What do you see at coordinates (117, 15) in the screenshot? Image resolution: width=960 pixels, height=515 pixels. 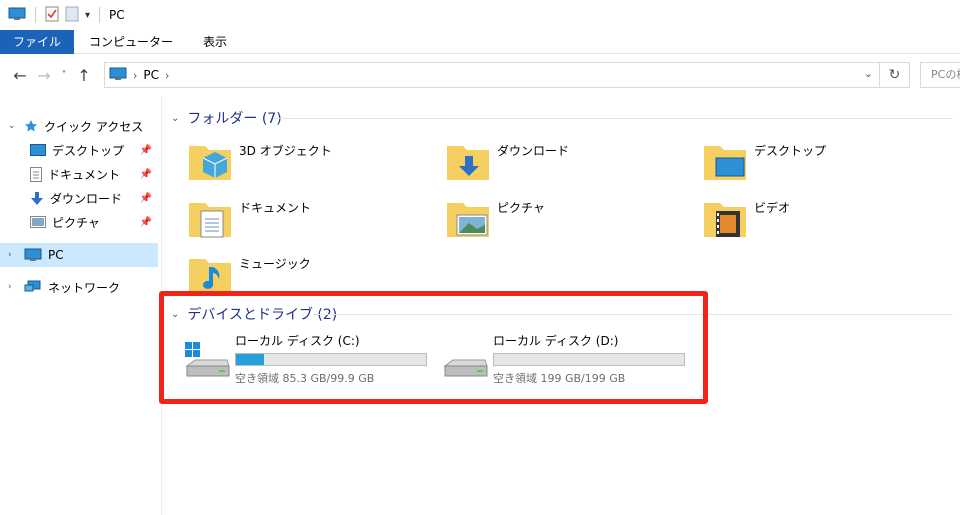 I see `window-title: PC` at bounding box center [117, 15].